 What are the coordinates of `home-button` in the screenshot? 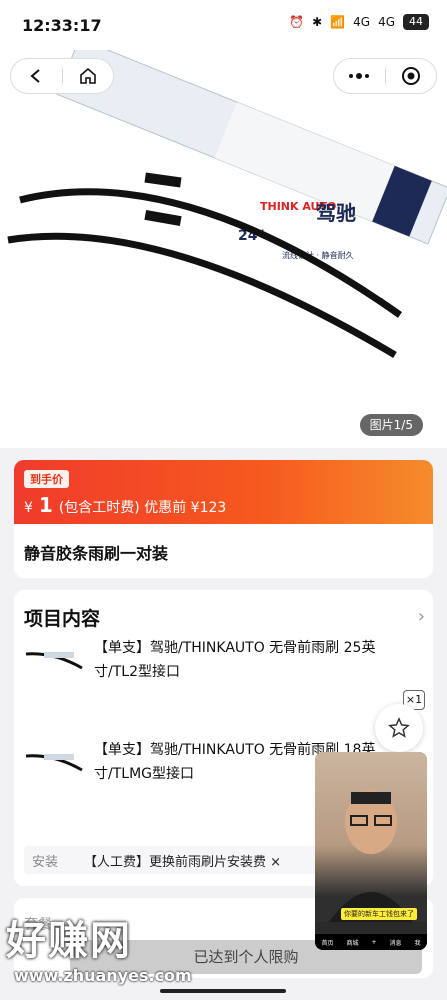 It's located at (87, 76).